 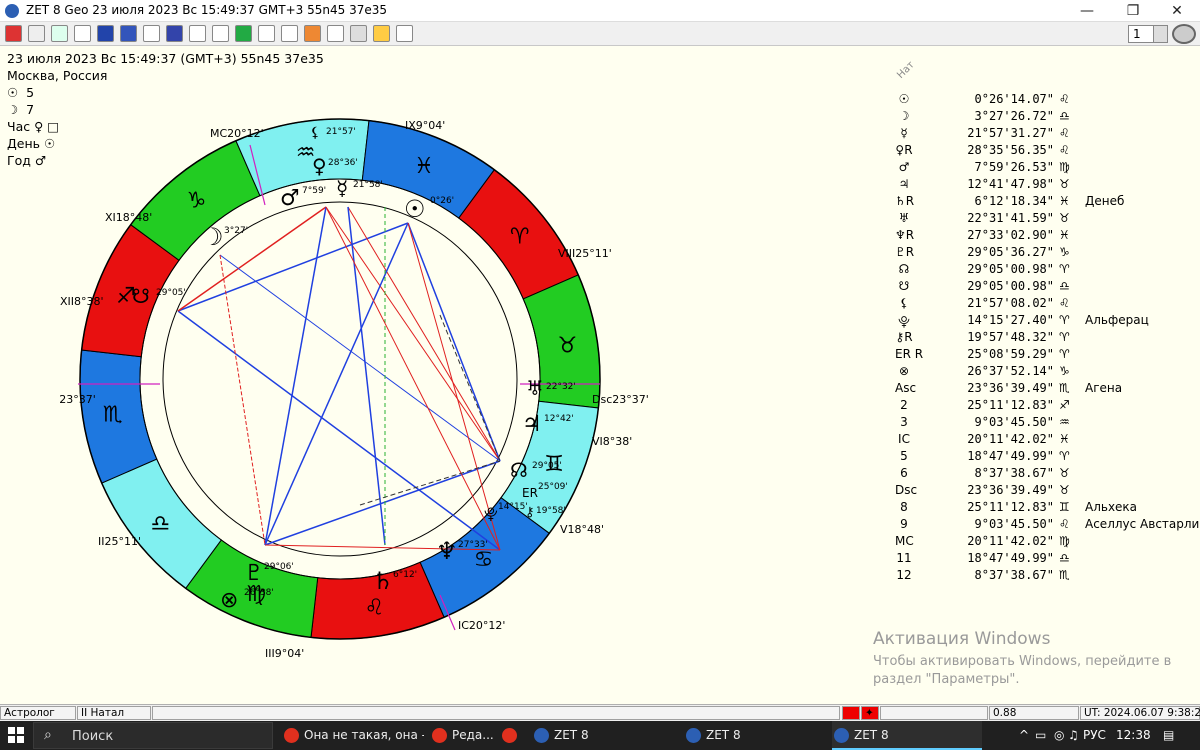 I want to click on uranus-icon: ♅, so click(x=535, y=388).